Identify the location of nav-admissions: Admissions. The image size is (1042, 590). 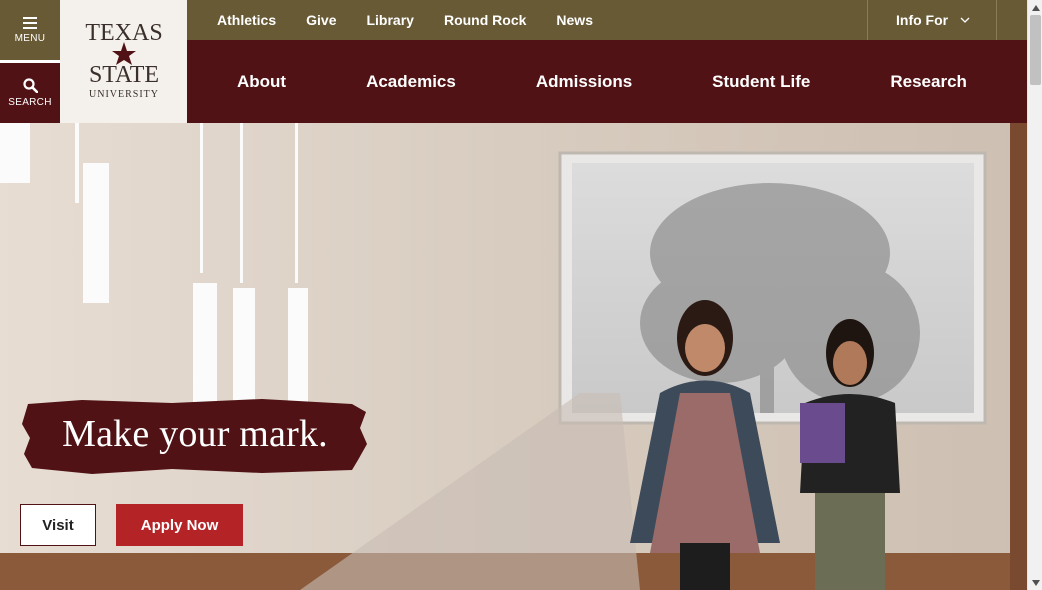
(584, 82).